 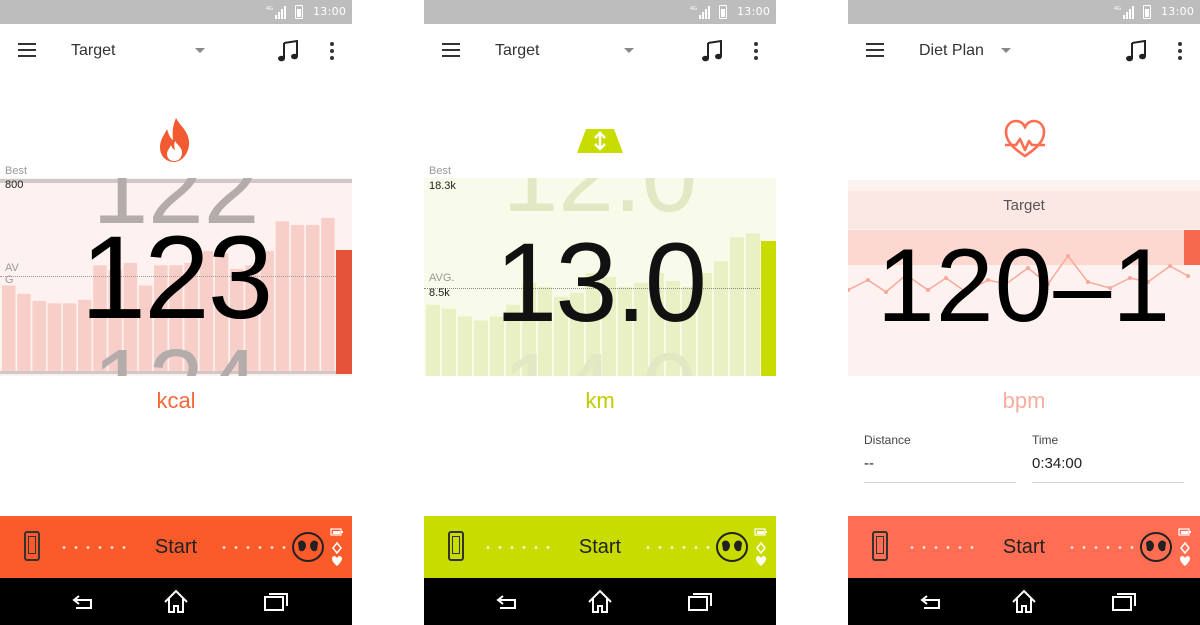 I want to click on distance-label: Distance, so click(x=887, y=440).